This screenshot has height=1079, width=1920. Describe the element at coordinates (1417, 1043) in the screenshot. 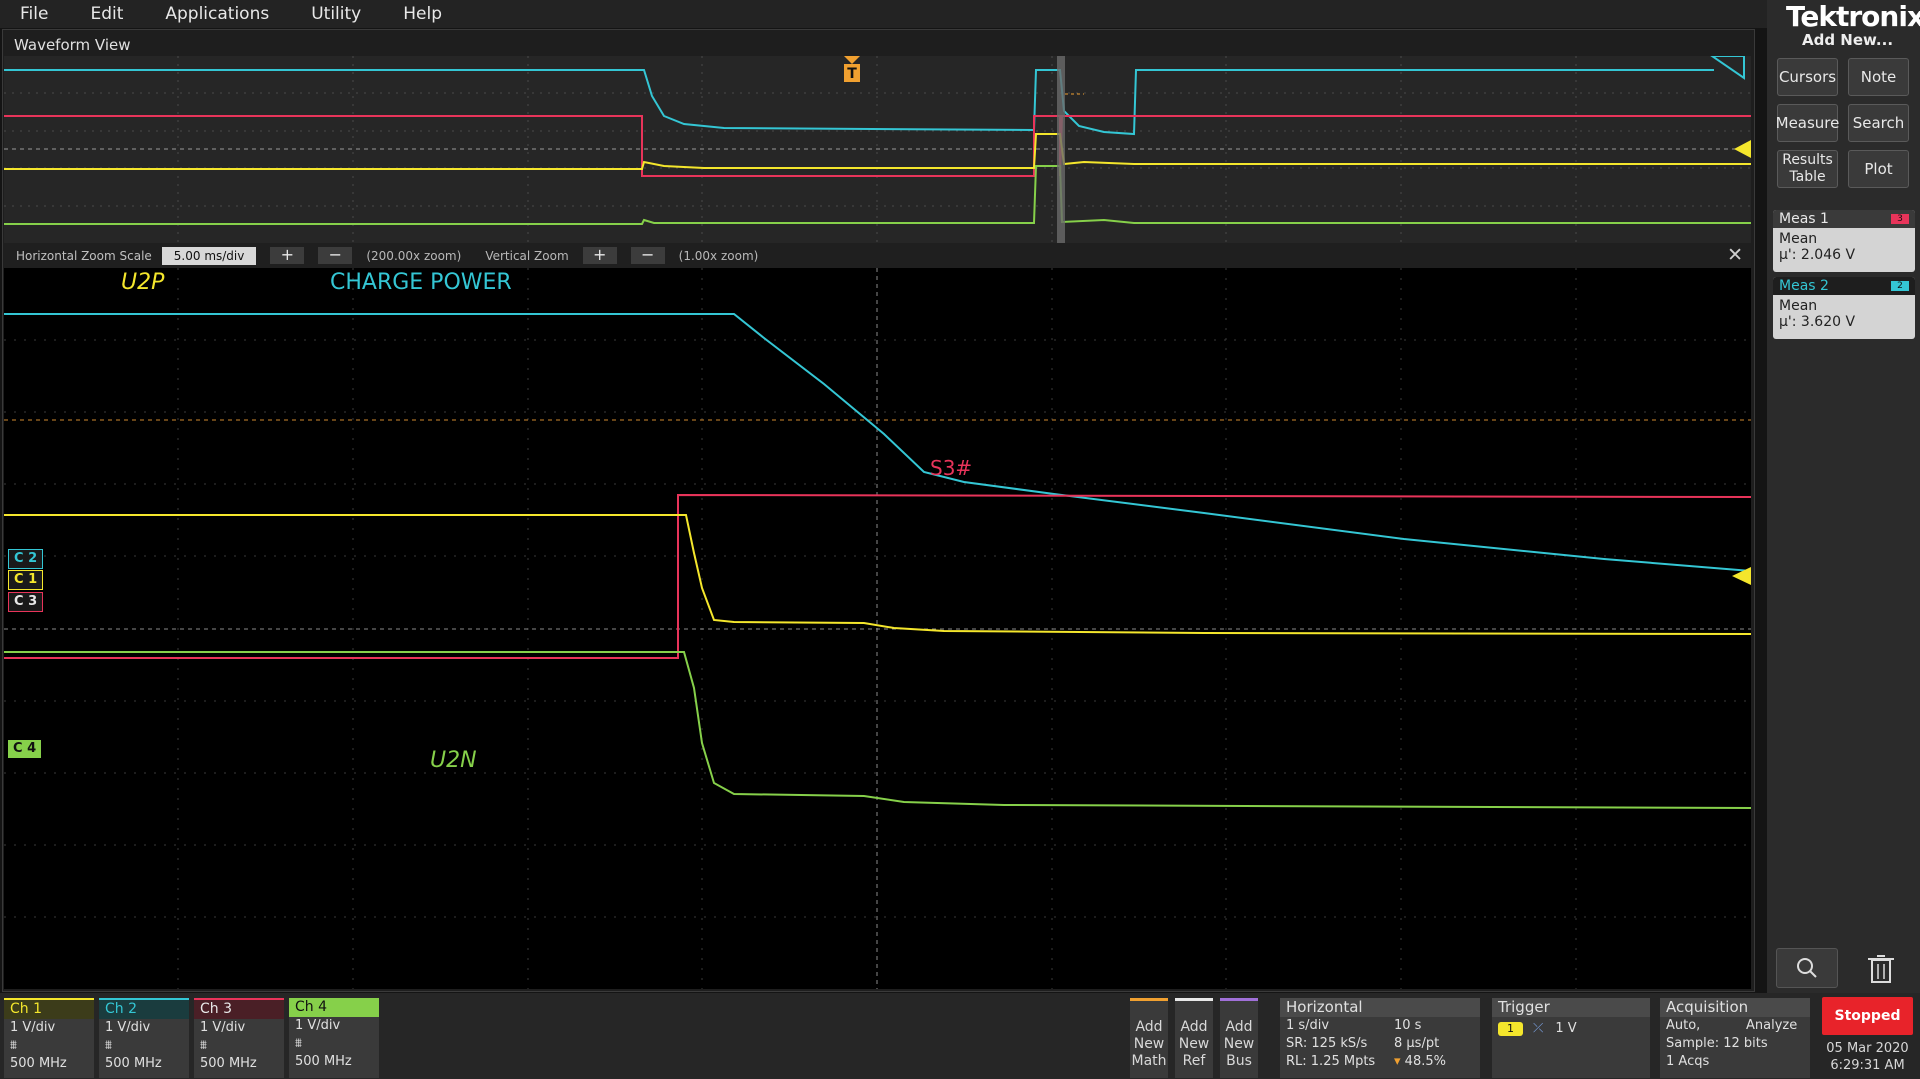

I see `horizontal-time-per-point: 8 µs/pt` at that location.